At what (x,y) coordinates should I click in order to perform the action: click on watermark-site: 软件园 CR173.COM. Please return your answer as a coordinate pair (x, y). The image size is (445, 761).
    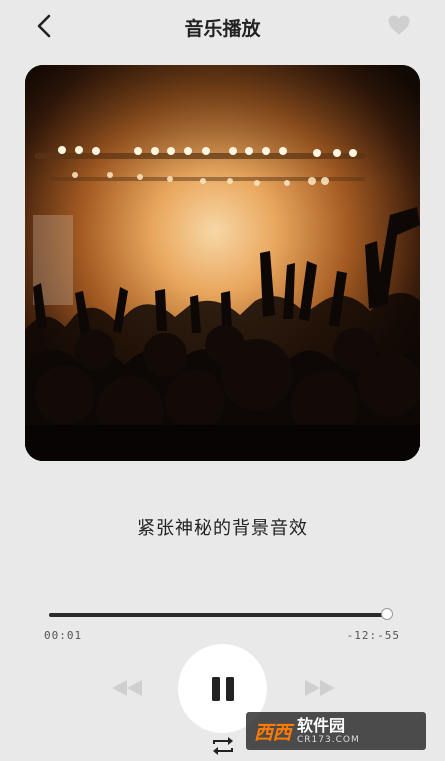
    Looking at the image, I should click on (328, 730).